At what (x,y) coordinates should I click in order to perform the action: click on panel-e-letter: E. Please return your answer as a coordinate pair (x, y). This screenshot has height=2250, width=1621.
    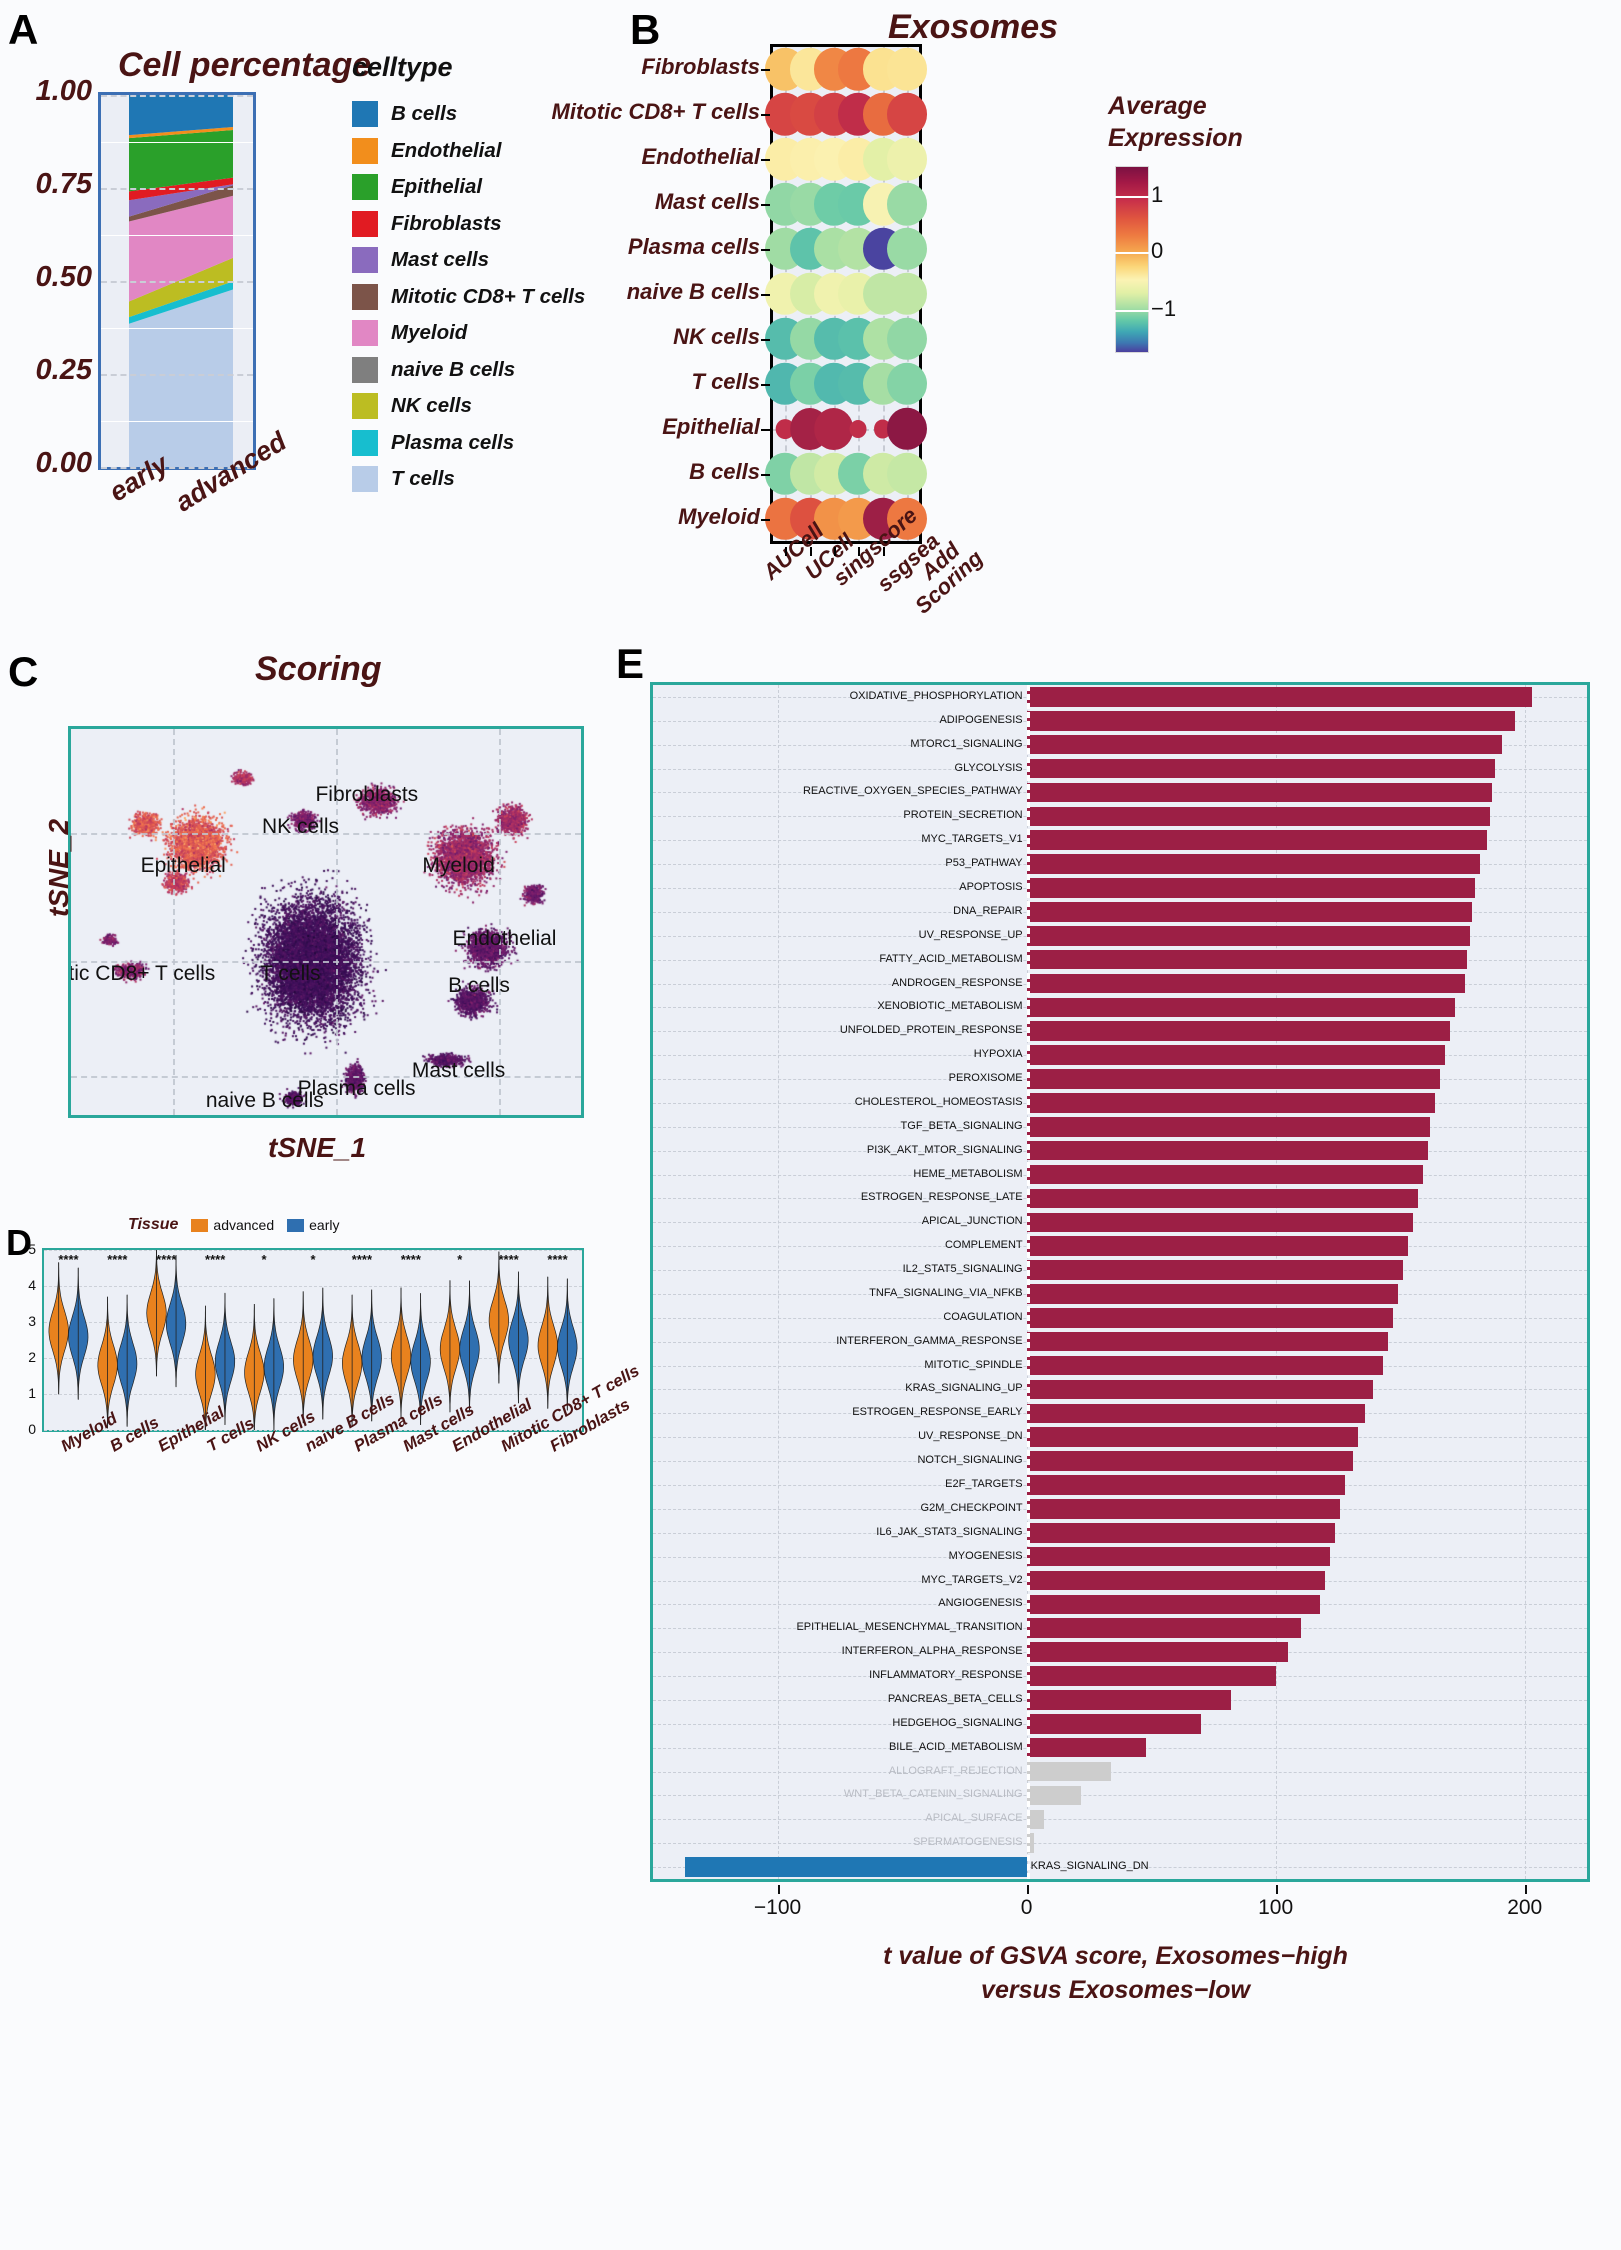
    Looking at the image, I should click on (630, 663).